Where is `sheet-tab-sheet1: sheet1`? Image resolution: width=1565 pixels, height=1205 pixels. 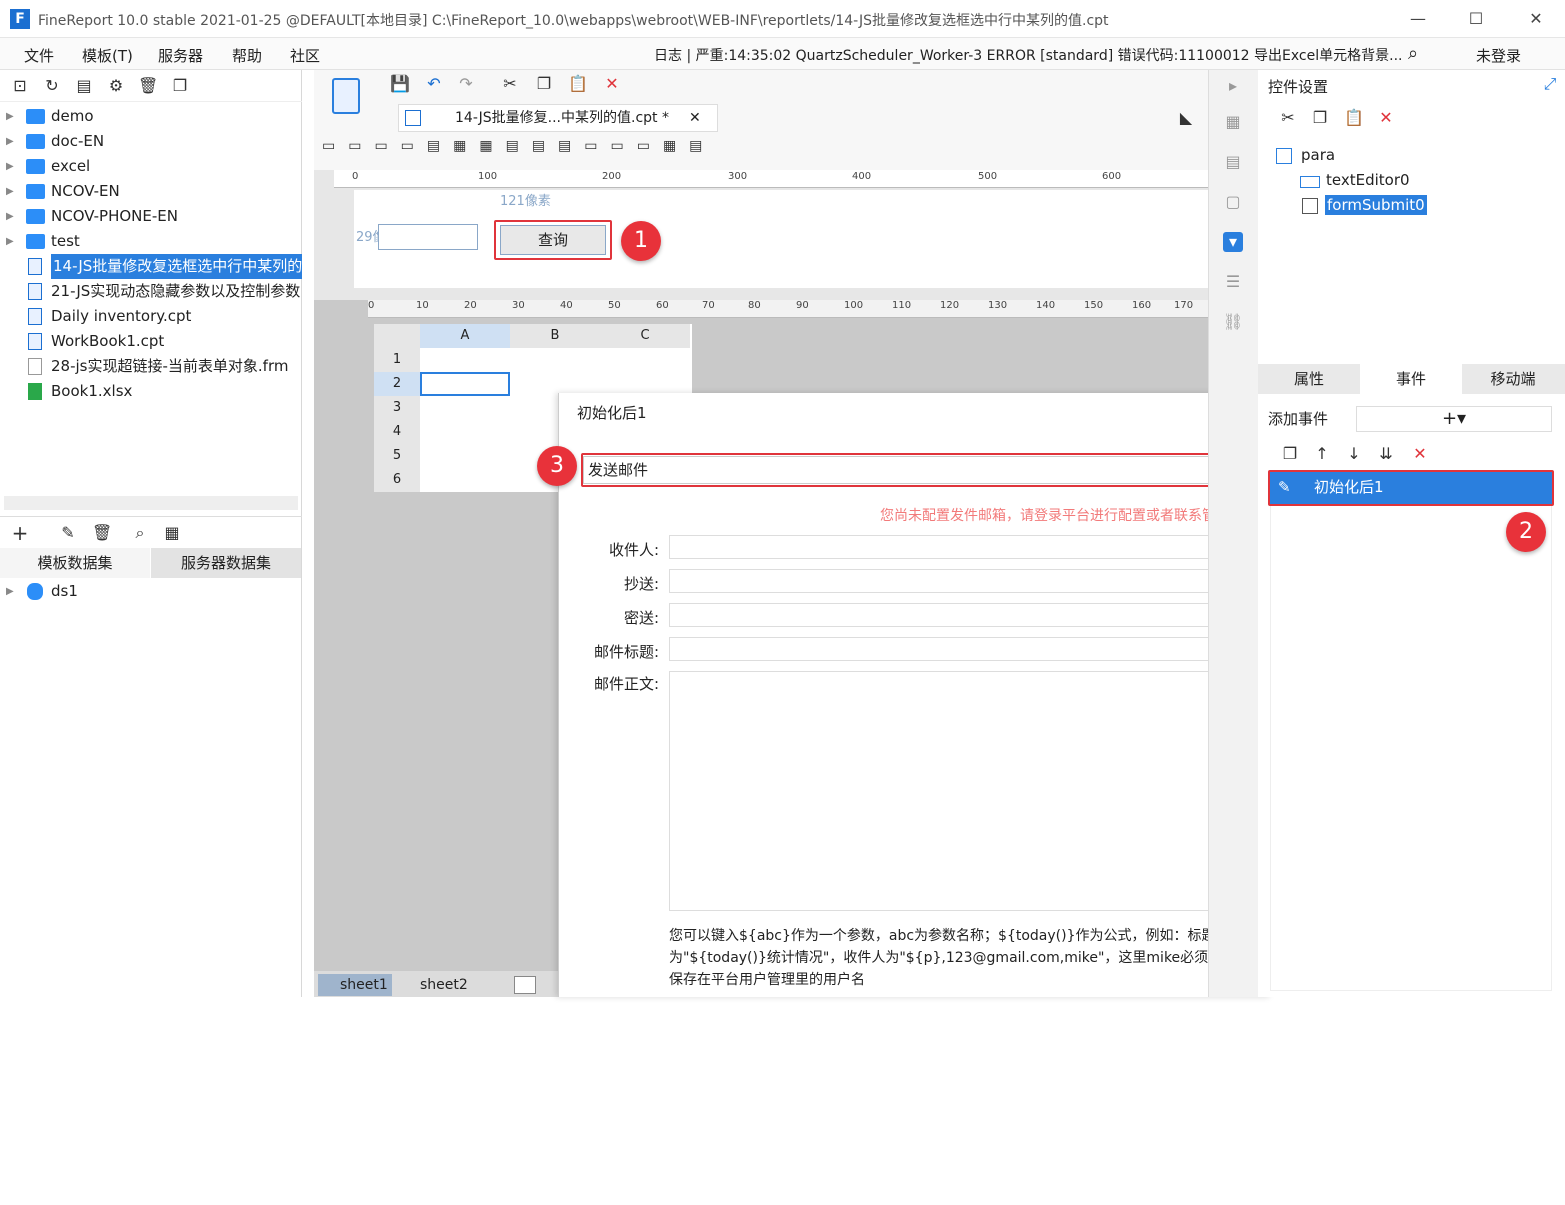
sheet-tab-sheet1: sheet1 is located at coordinates (355, 985).